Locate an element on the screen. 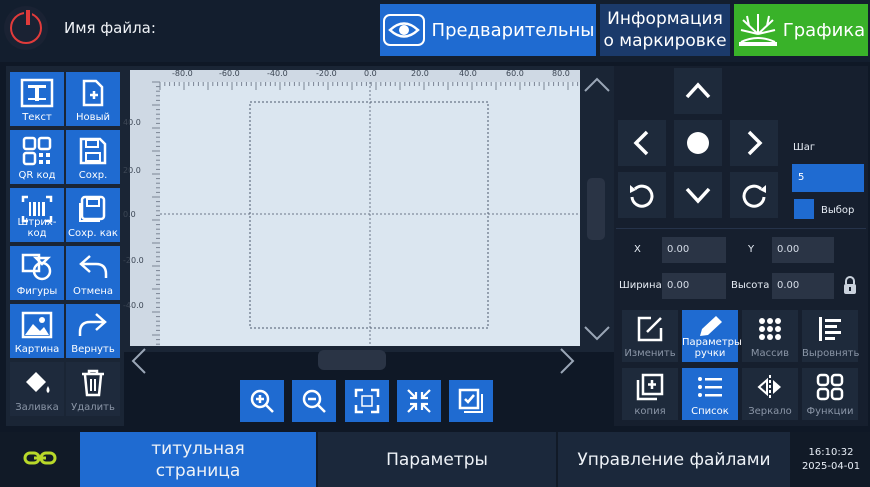  pen-parameters-button: Параметры ручки is located at coordinates (712, 336).